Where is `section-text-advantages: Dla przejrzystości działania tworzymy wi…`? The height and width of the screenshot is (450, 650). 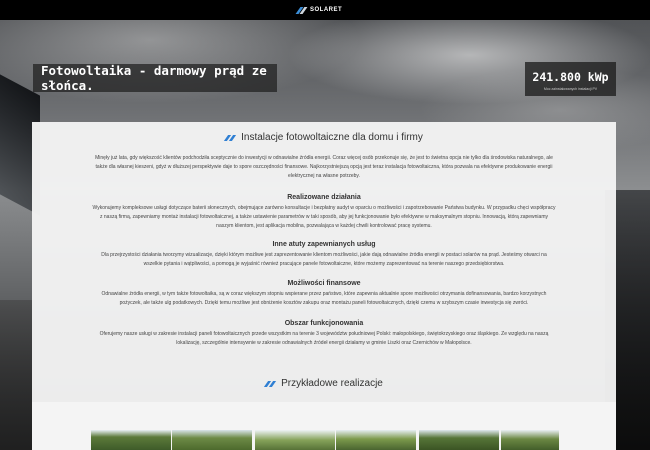 section-text-advantages: Dla przejrzystości działania tworzymy wi… is located at coordinates (324, 259).